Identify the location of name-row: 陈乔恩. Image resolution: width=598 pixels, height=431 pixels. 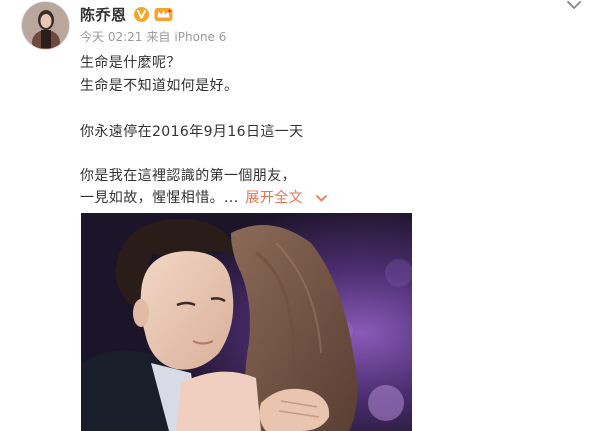
(126, 14).